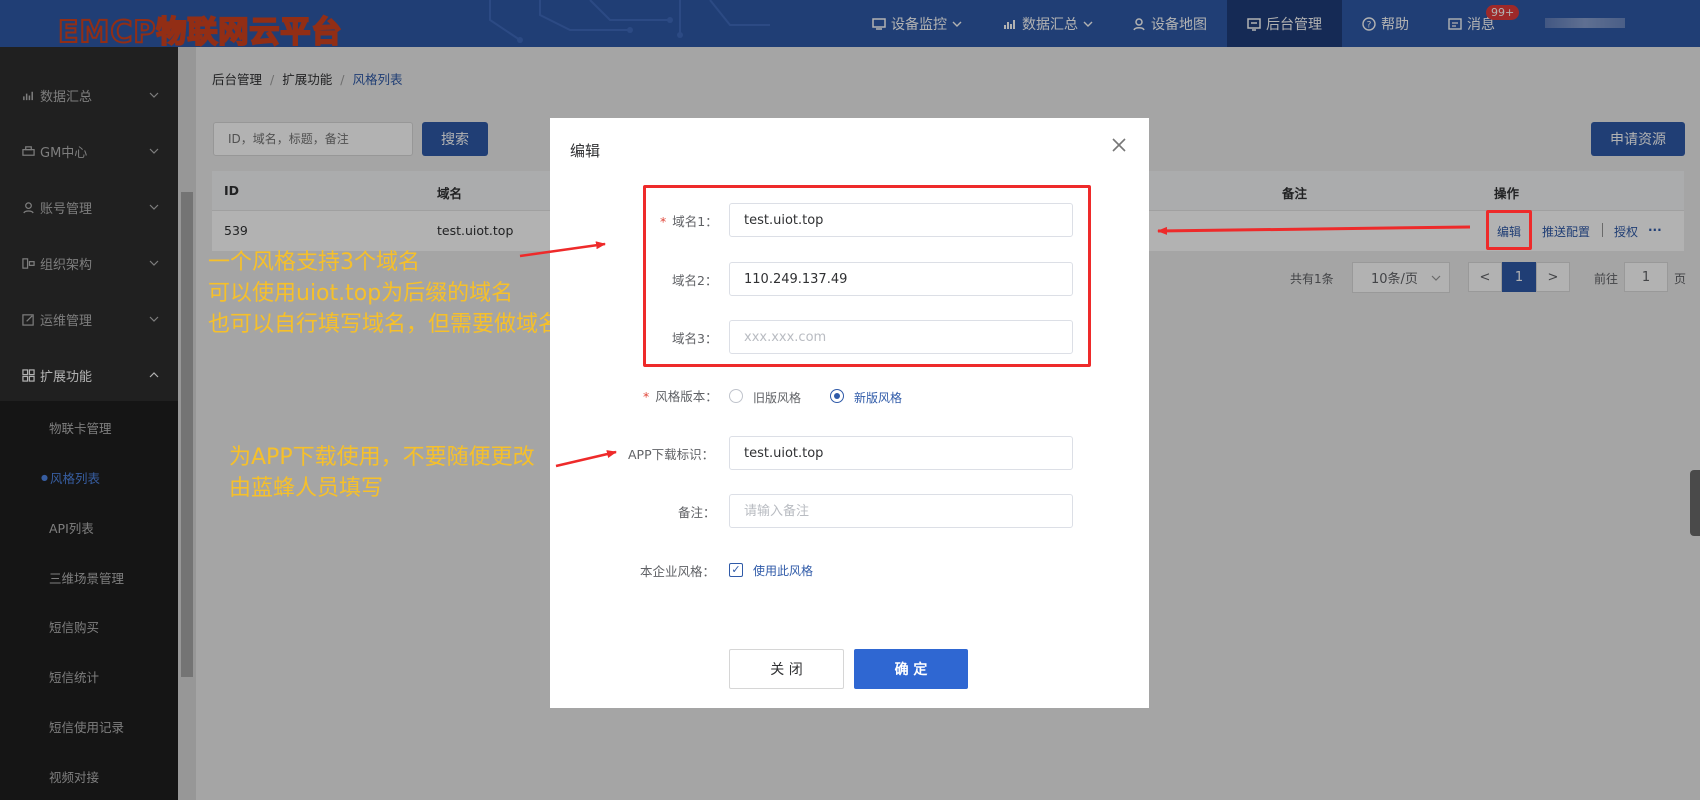  What do you see at coordinates (686, 396) in the screenshot?
I see `field-label-text: 风格版本：` at bounding box center [686, 396].